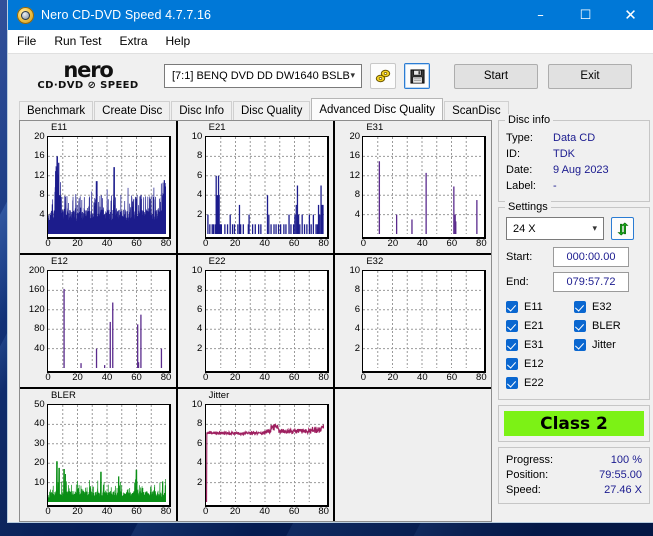 This screenshot has width=653, height=536. What do you see at coordinates (39, 175) in the screenshot?
I see `y-tick-e11: 12` at bounding box center [39, 175].